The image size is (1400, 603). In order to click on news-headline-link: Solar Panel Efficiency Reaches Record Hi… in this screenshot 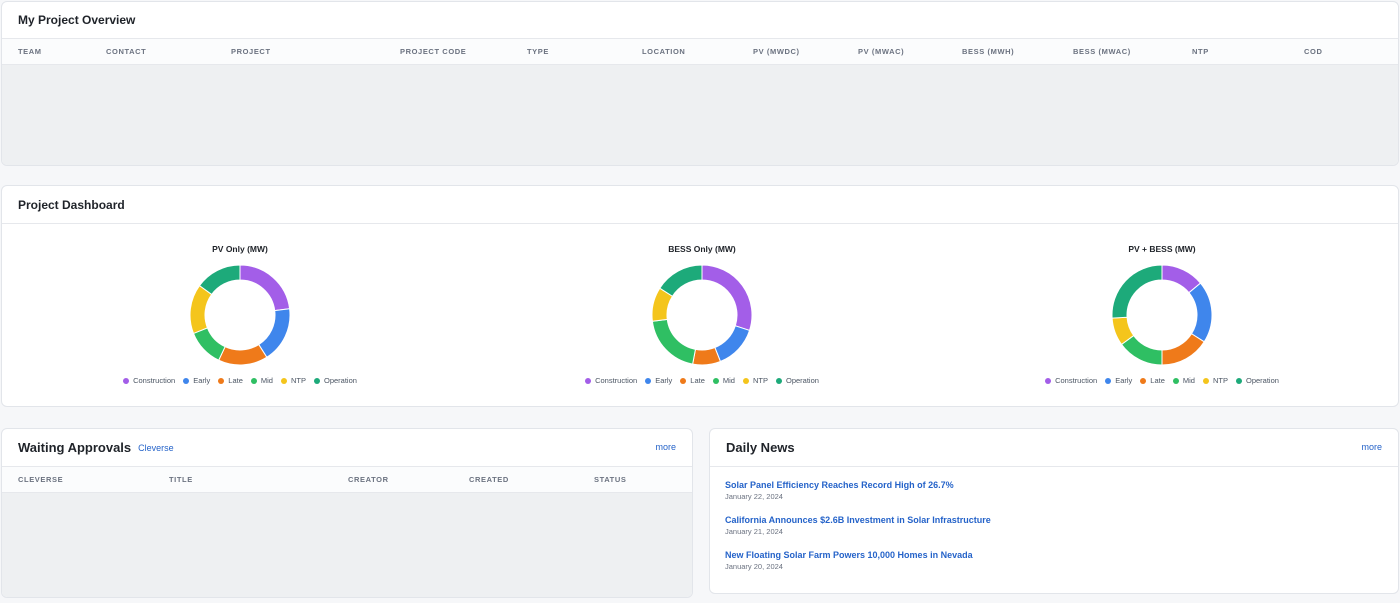, I will do `click(1054, 485)`.